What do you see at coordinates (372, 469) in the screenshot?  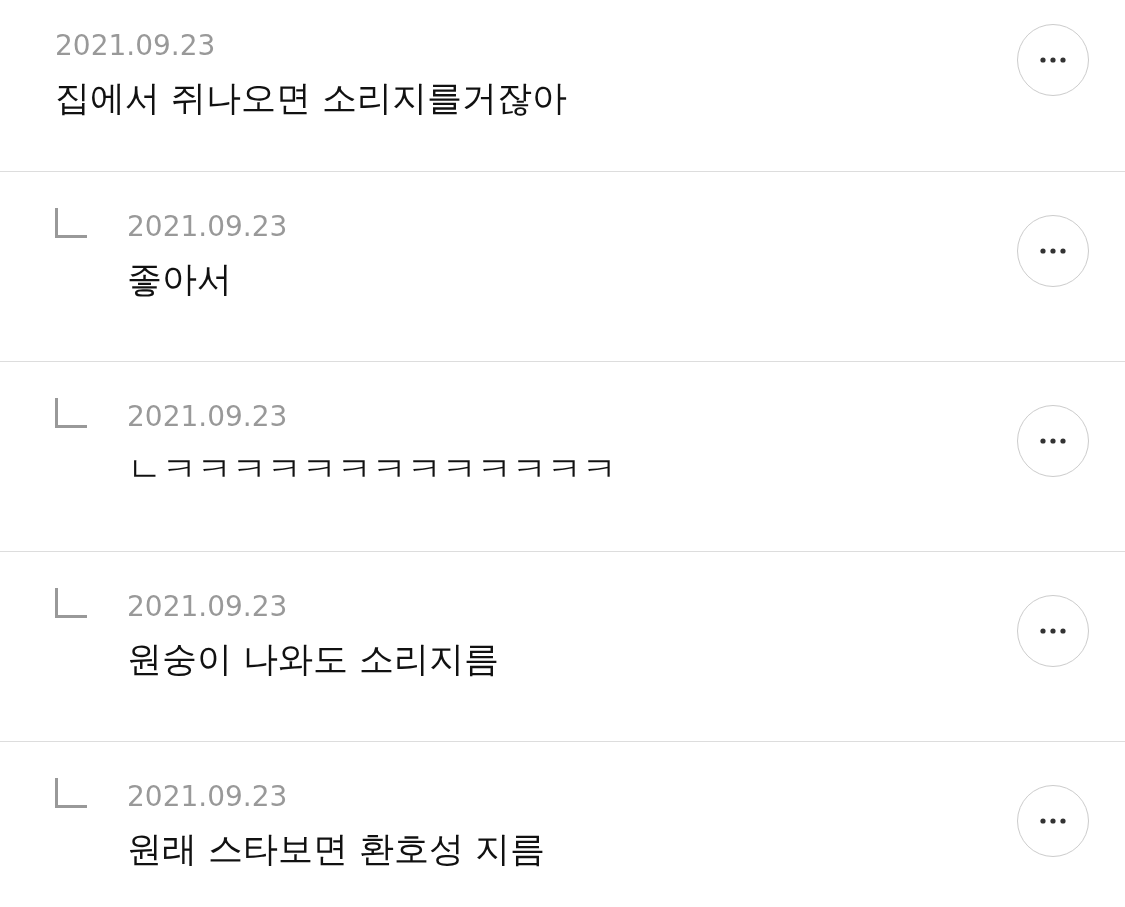 I see `reply-text: ㄴㅋㅋㅋㅋㅋㅋㅋㅋㅋㅋㅋㅋㅋ` at bounding box center [372, 469].